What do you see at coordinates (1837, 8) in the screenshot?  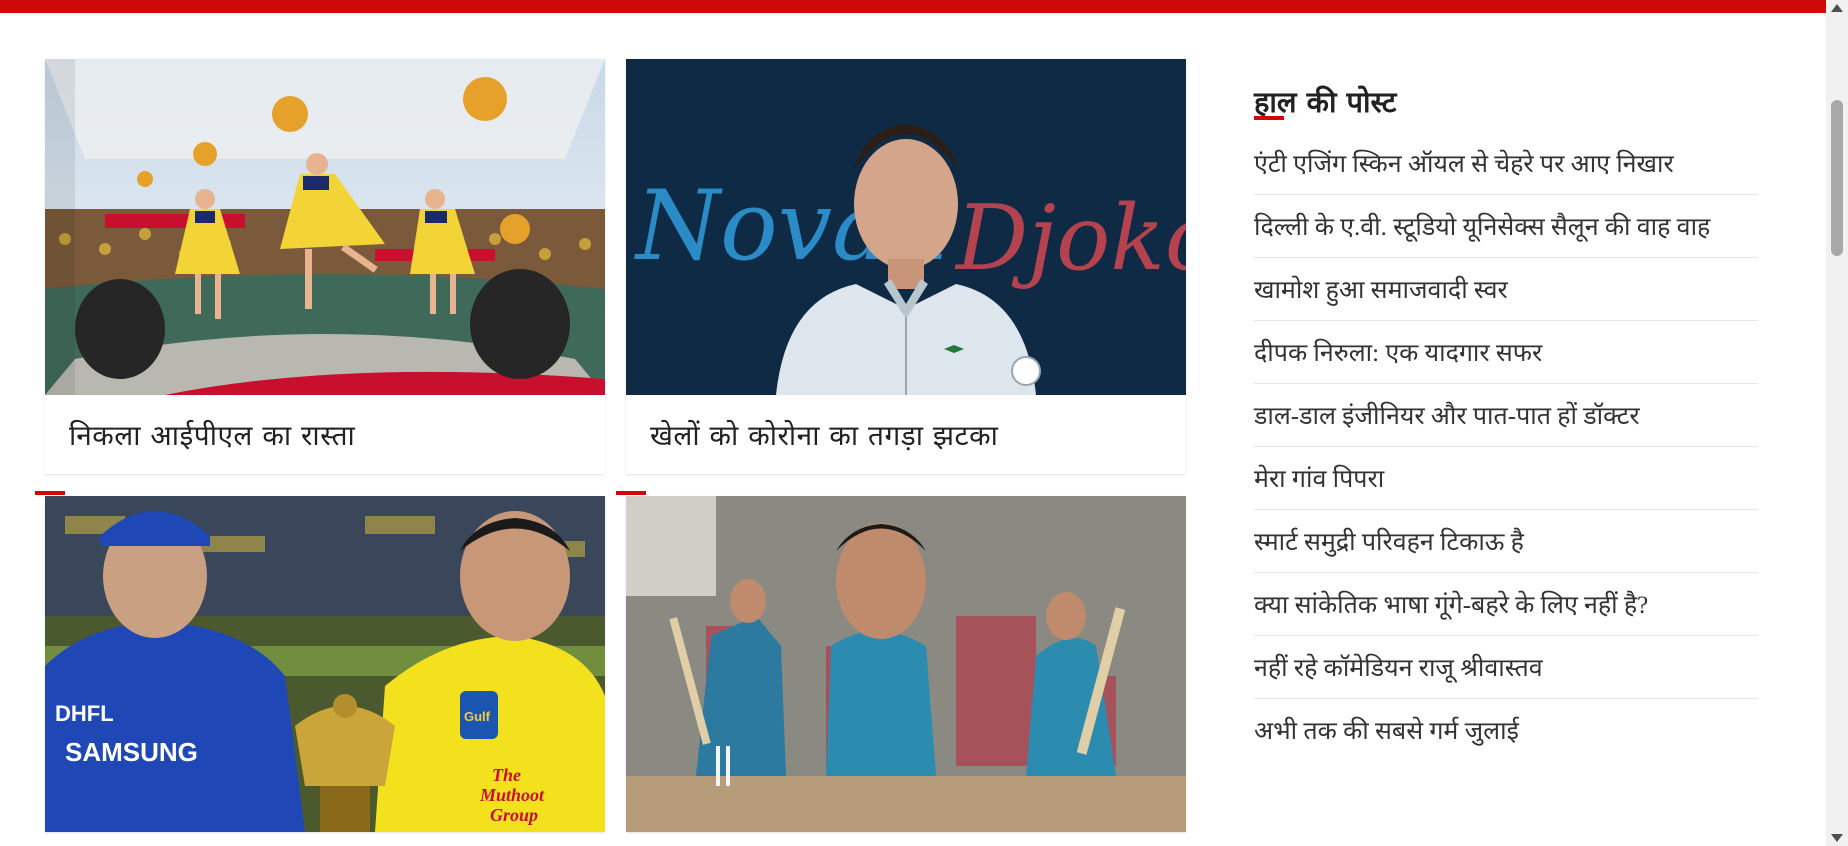 I see `scroll-up-arrow-icon` at bounding box center [1837, 8].